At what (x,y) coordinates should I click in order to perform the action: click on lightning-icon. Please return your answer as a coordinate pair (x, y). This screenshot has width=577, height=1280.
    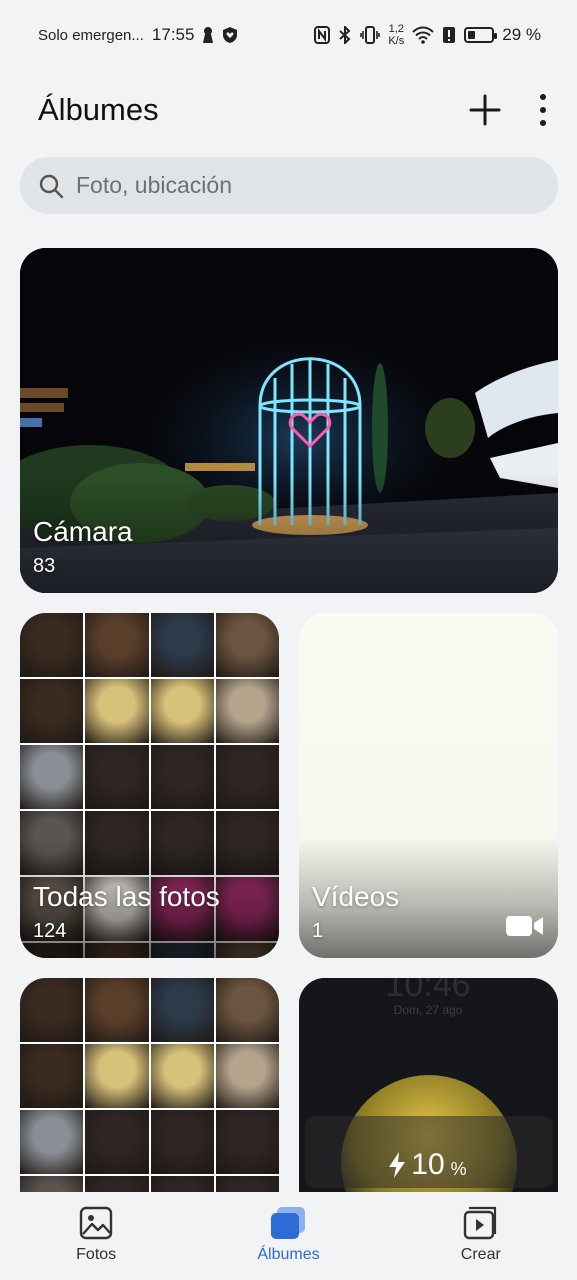
    Looking at the image, I should click on (397, 1165).